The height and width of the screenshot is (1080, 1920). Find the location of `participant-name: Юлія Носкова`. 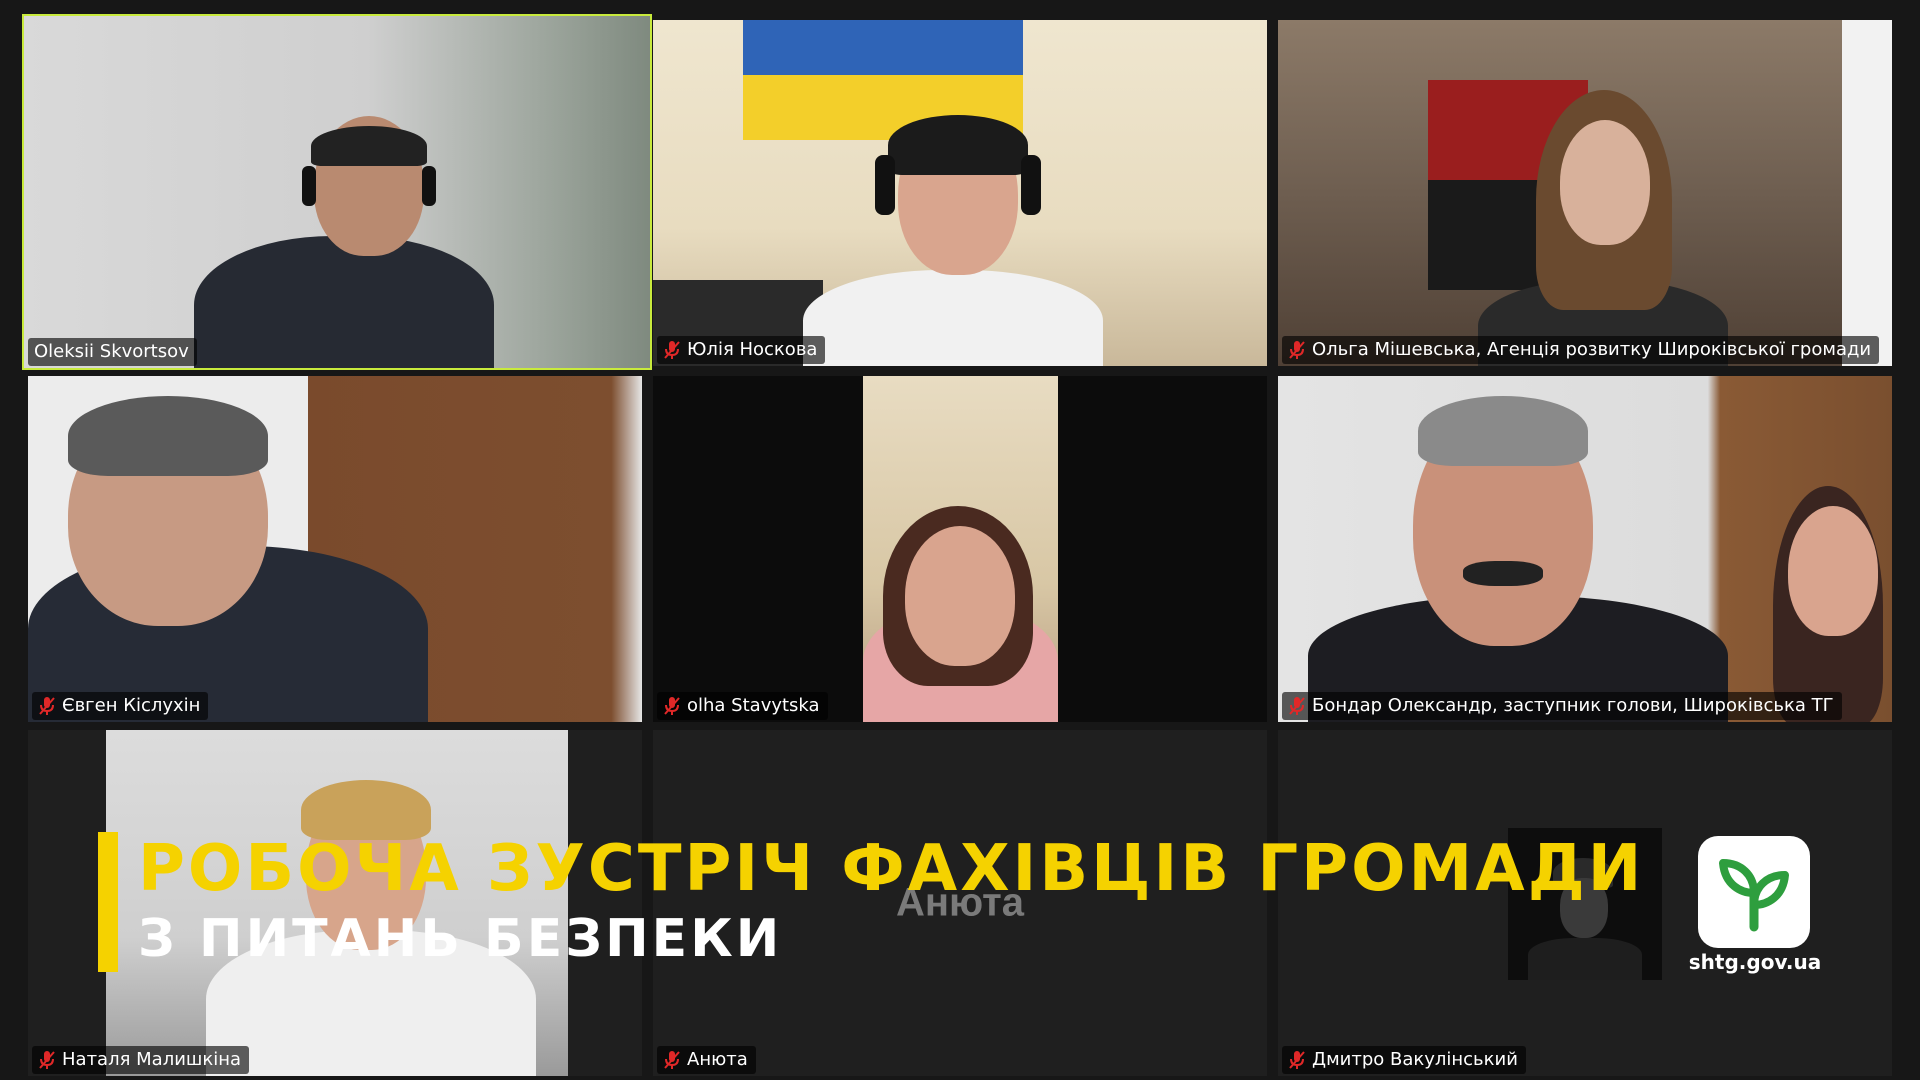

participant-name: Юлія Носкова is located at coordinates (752, 349).